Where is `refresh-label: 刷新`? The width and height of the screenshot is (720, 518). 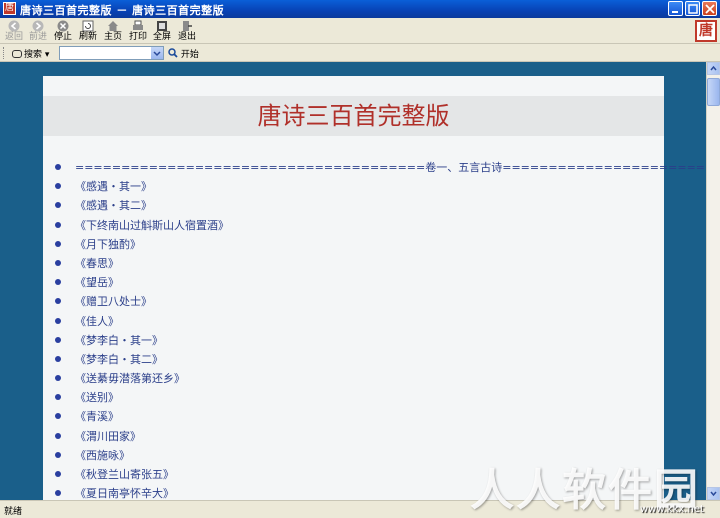
refresh-label: 刷新 is located at coordinates (87, 37).